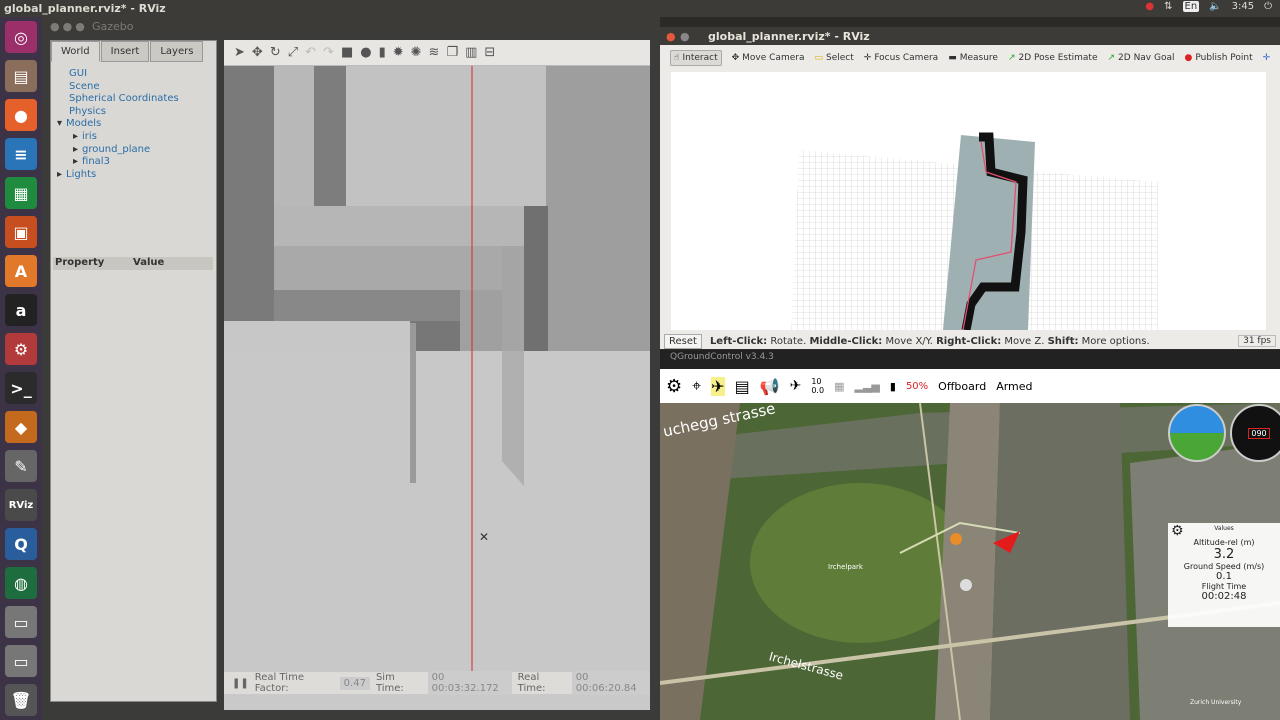 This screenshot has height=720, width=1280. I want to click on armed-status: Armed, so click(1014, 386).